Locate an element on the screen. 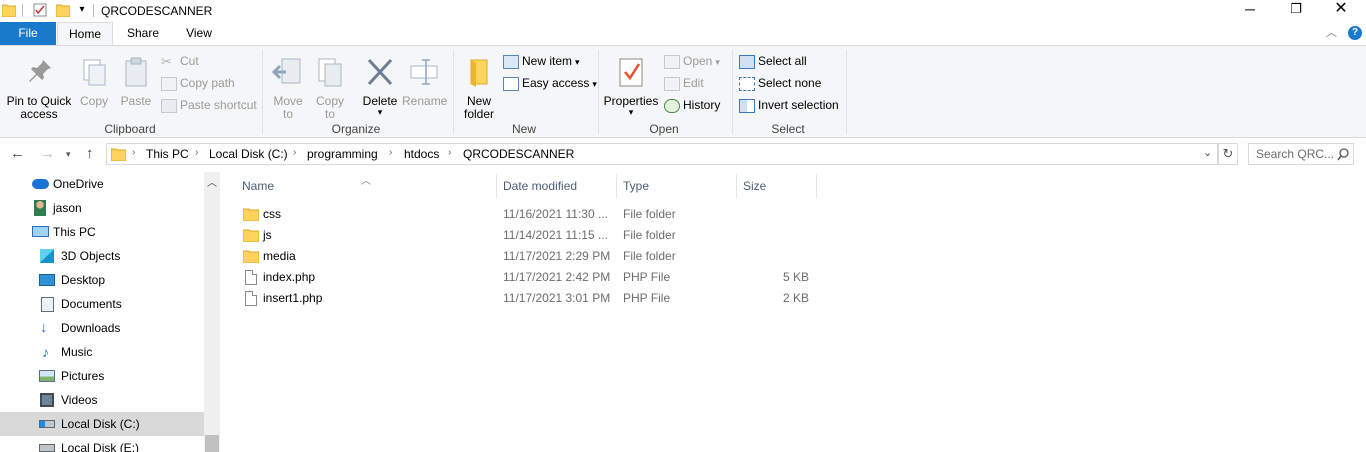 The width and height of the screenshot is (1366, 452). forward-arrow-icon: → is located at coordinates (48, 154).